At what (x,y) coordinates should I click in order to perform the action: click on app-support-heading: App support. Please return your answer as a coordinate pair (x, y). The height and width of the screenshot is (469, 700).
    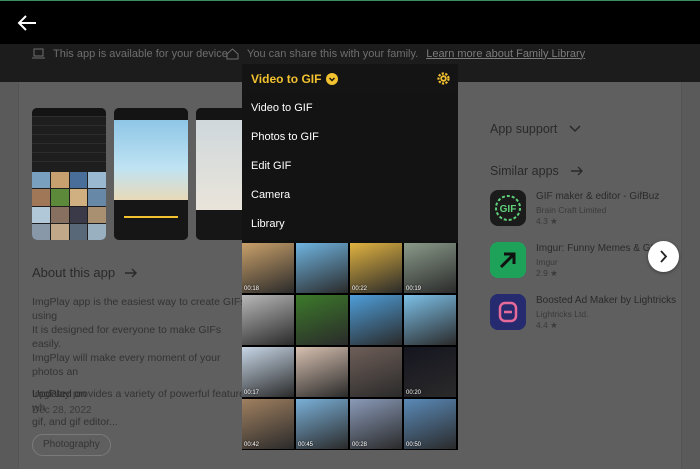
    Looking at the image, I should click on (535, 129).